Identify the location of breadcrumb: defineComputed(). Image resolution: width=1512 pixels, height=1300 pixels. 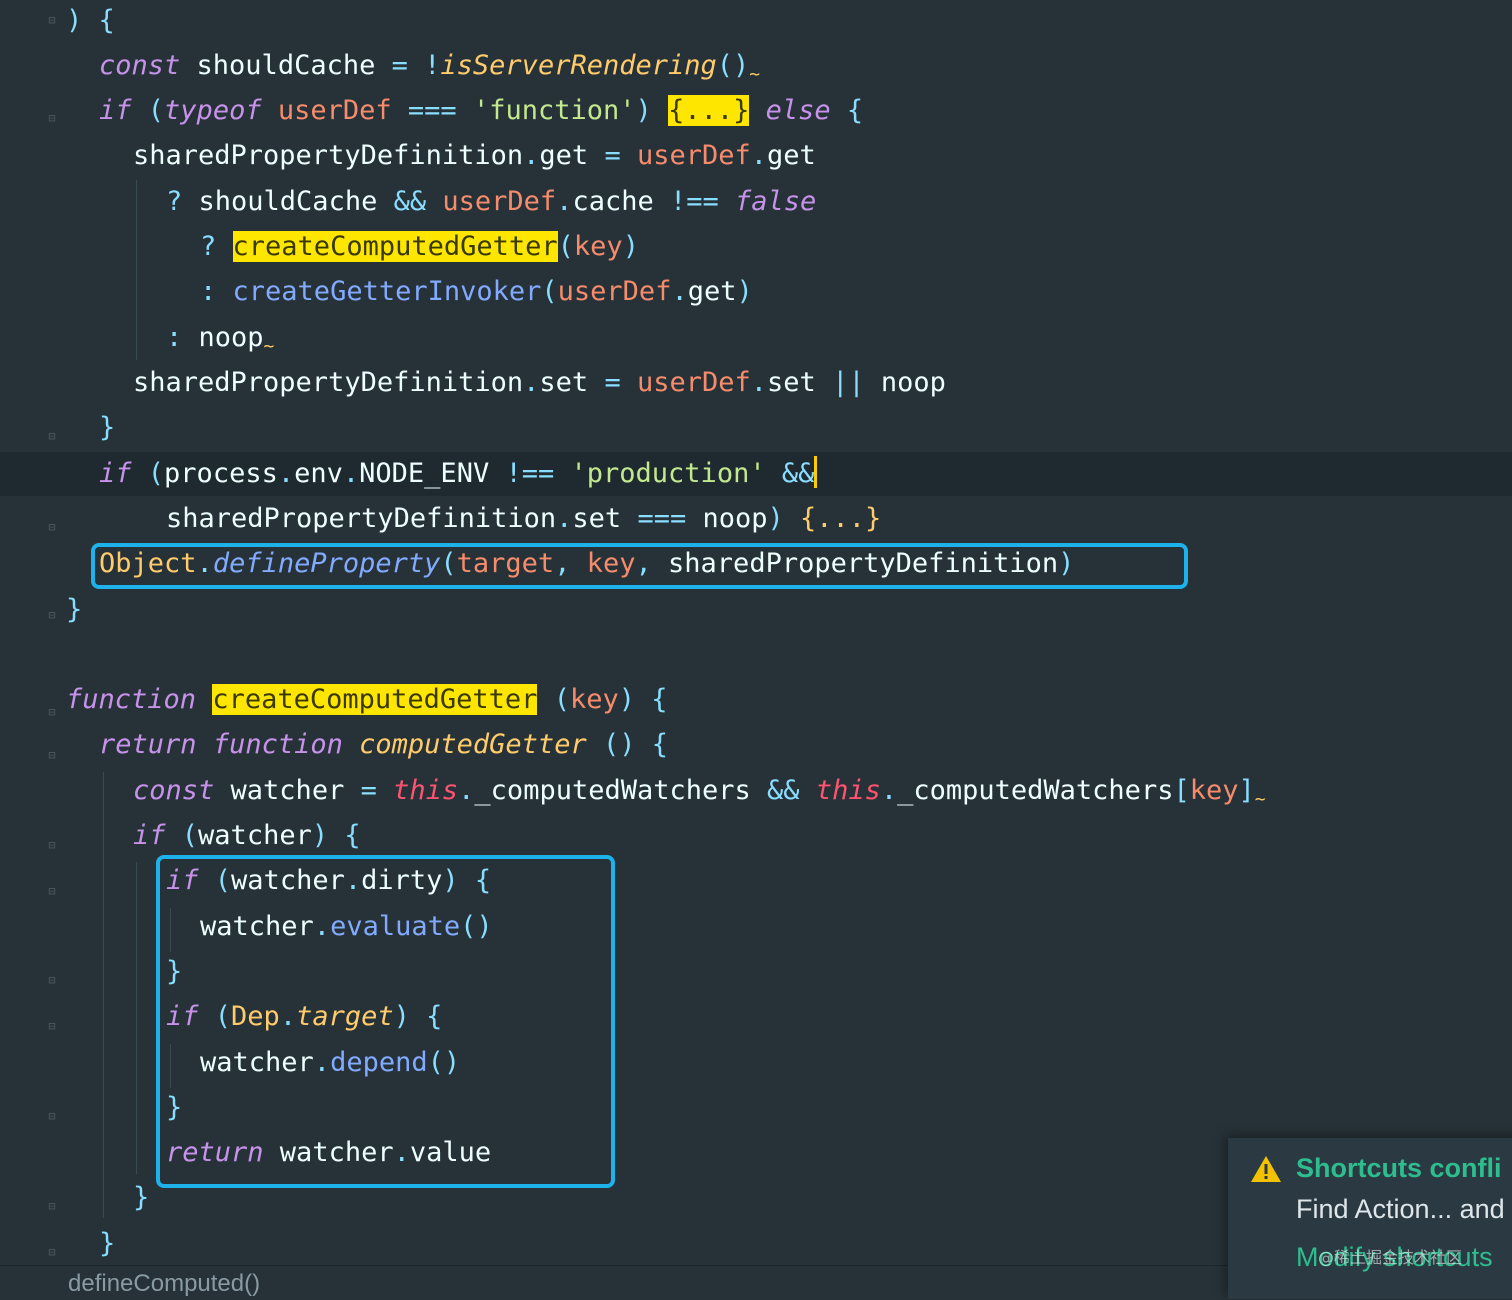
(164, 1284).